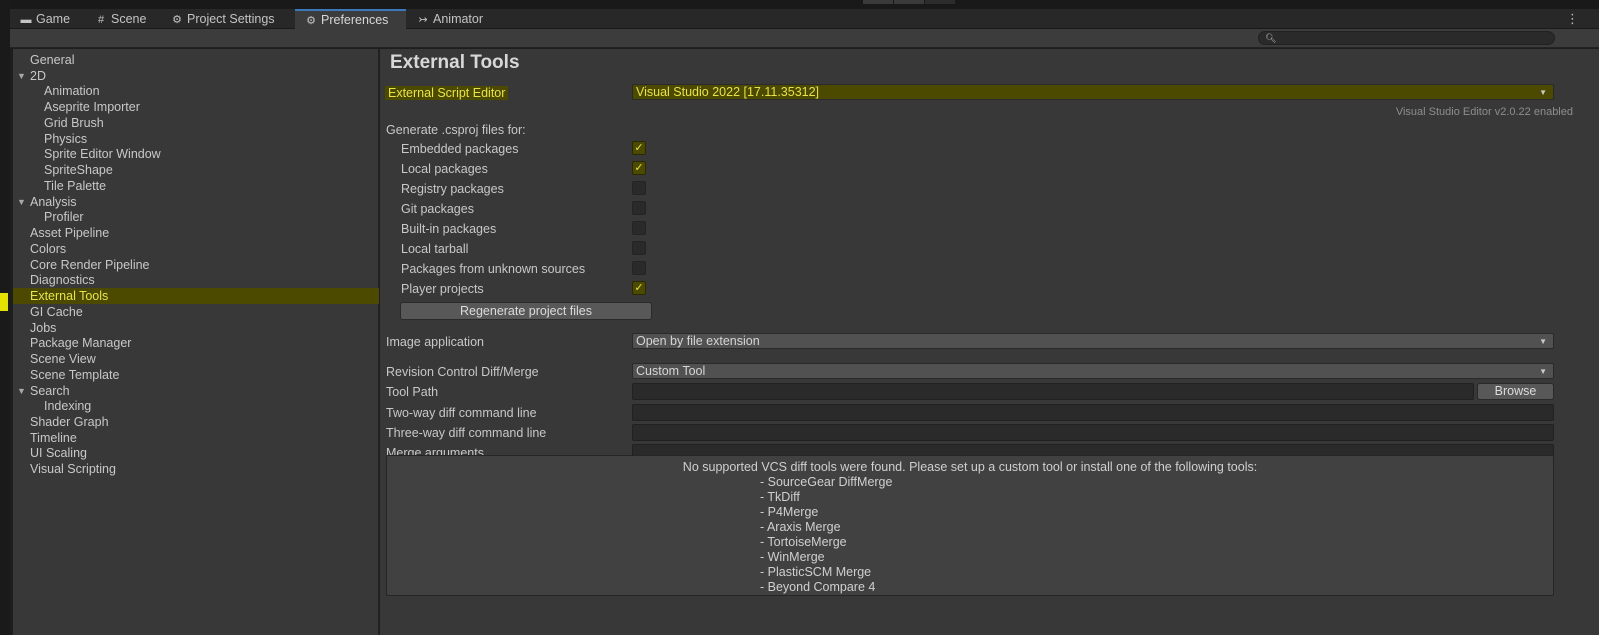 The image size is (1599, 635). What do you see at coordinates (196, 328) in the screenshot?
I see `sidebar-item-jobs: Jobs` at bounding box center [196, 328].